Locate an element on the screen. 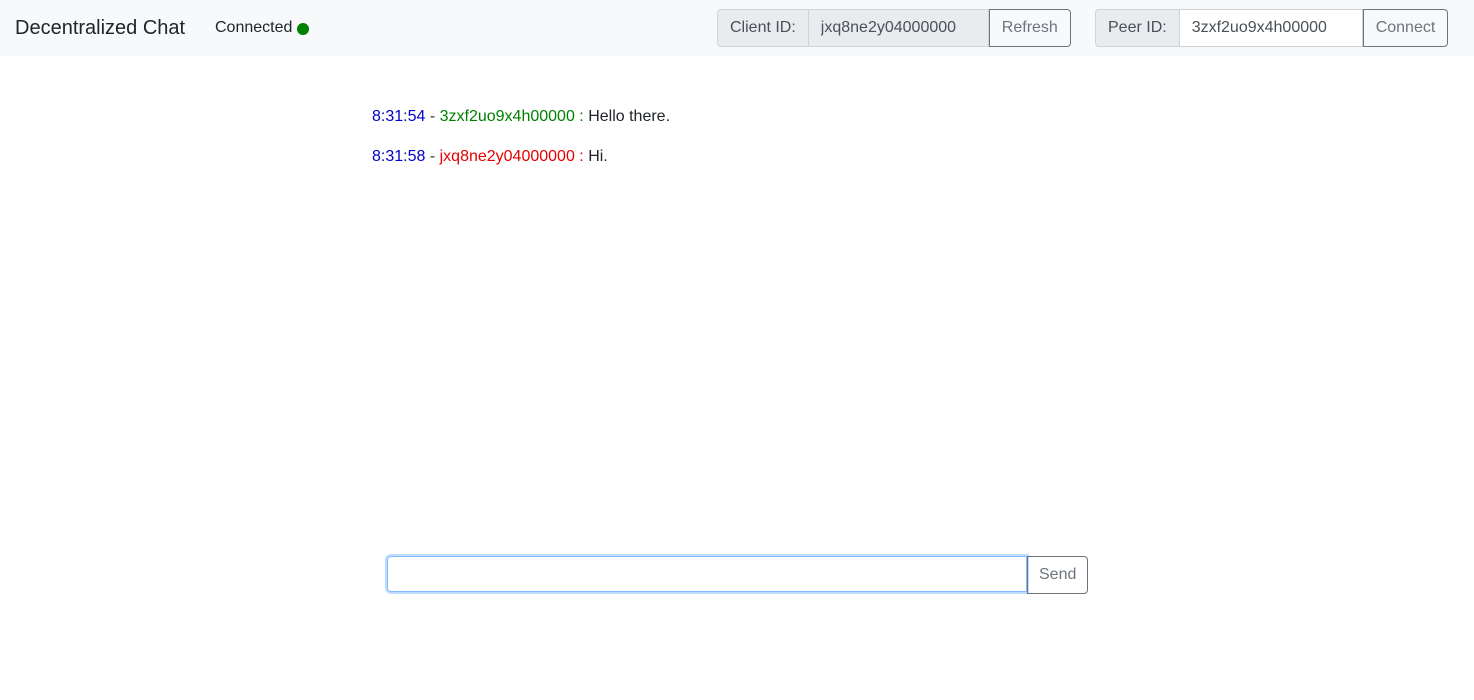 The height and width of the screenshot is (700, 1474). peer-id-group: Peer ID: Connect is located at coordinates (1272, 28).